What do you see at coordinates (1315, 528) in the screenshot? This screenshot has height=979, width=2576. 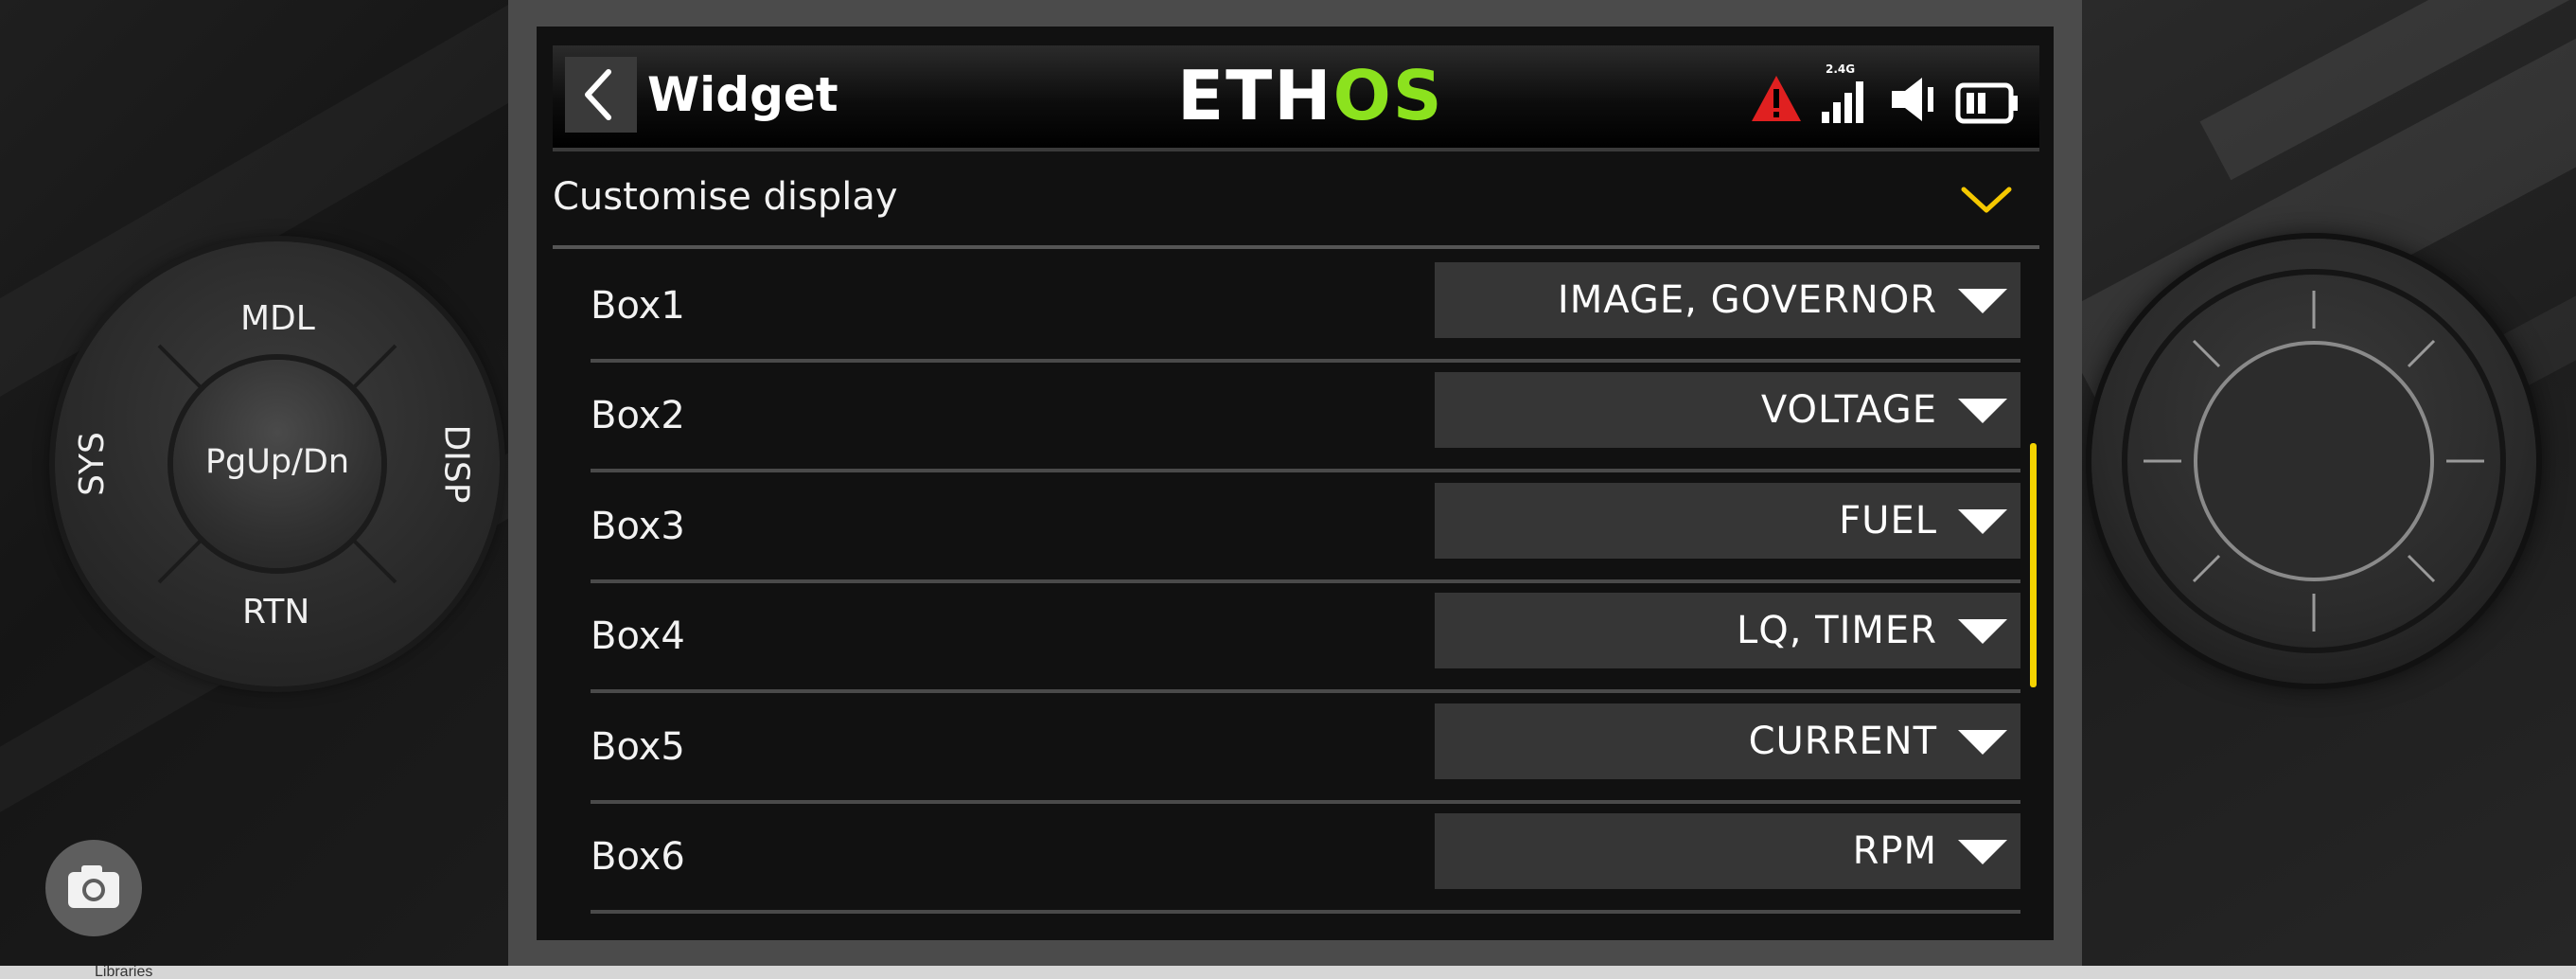 I see `box3-row: Box3 FUEL` at bounding box center [1315, 528].